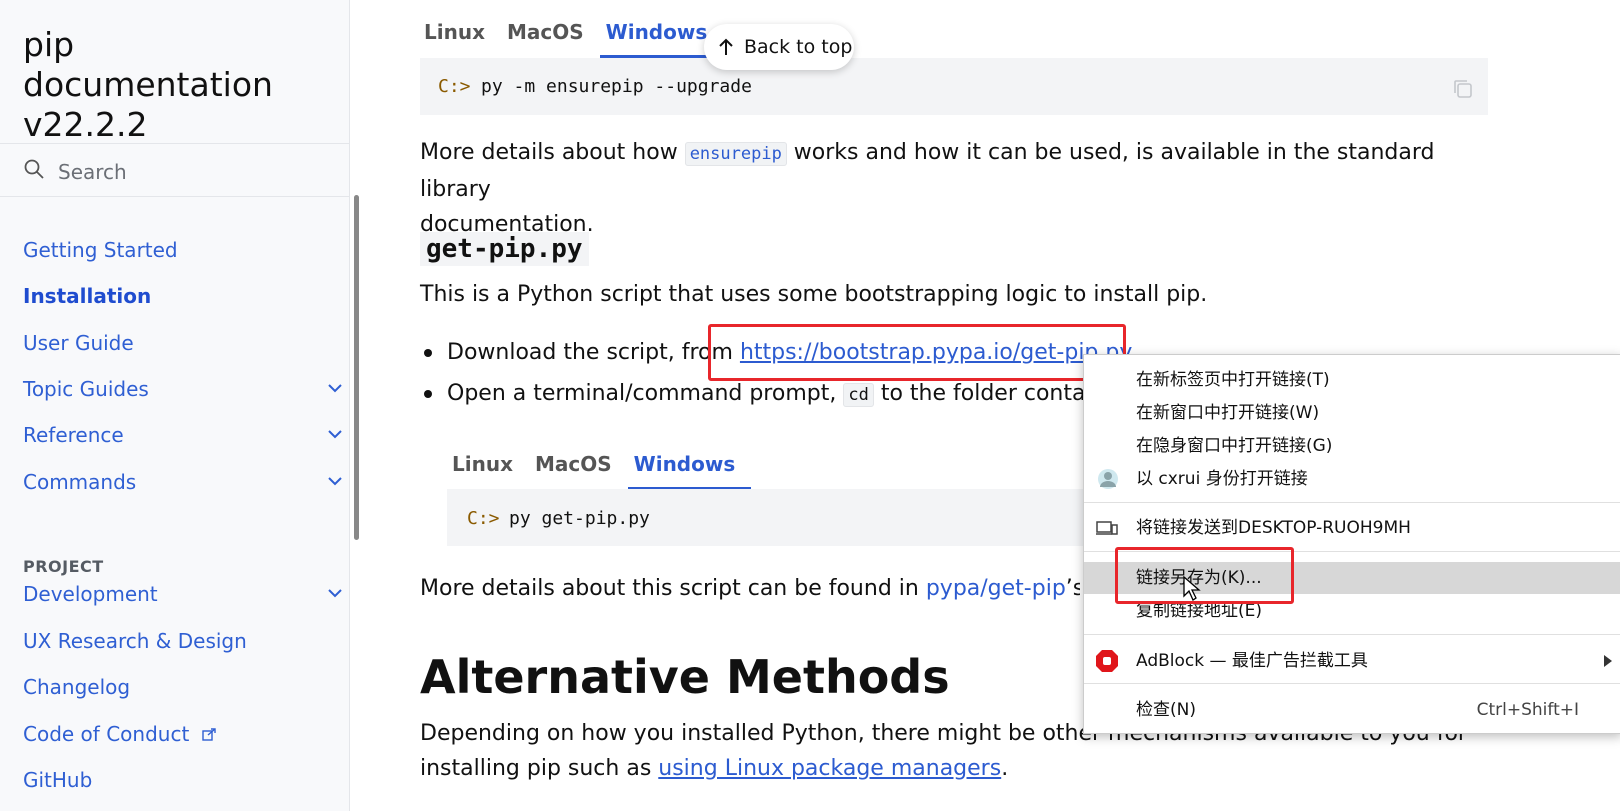 The image size is (1620, 811). Describe the element at coordinates (735, 154) in the screenshot. I see `inline-code-ensurepip: ensurepip` at that location.